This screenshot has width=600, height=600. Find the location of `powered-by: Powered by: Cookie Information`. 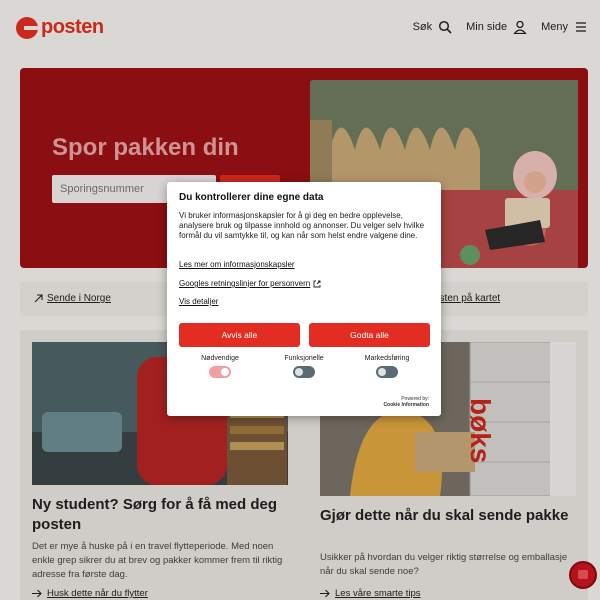

powered-by: Powered by: Cookie Information is located at coordinates (406, 402).